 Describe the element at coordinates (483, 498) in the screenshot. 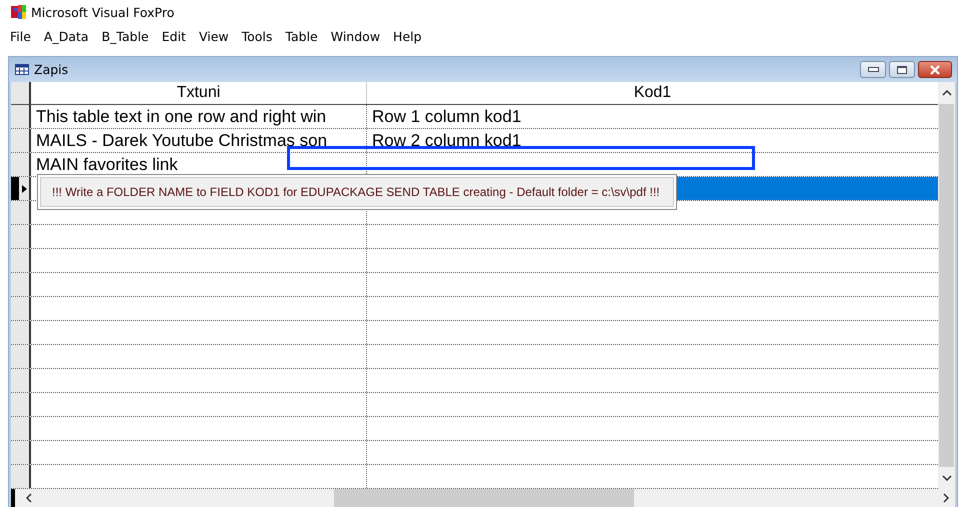

I see `horizontal-scrollbar` at that location.